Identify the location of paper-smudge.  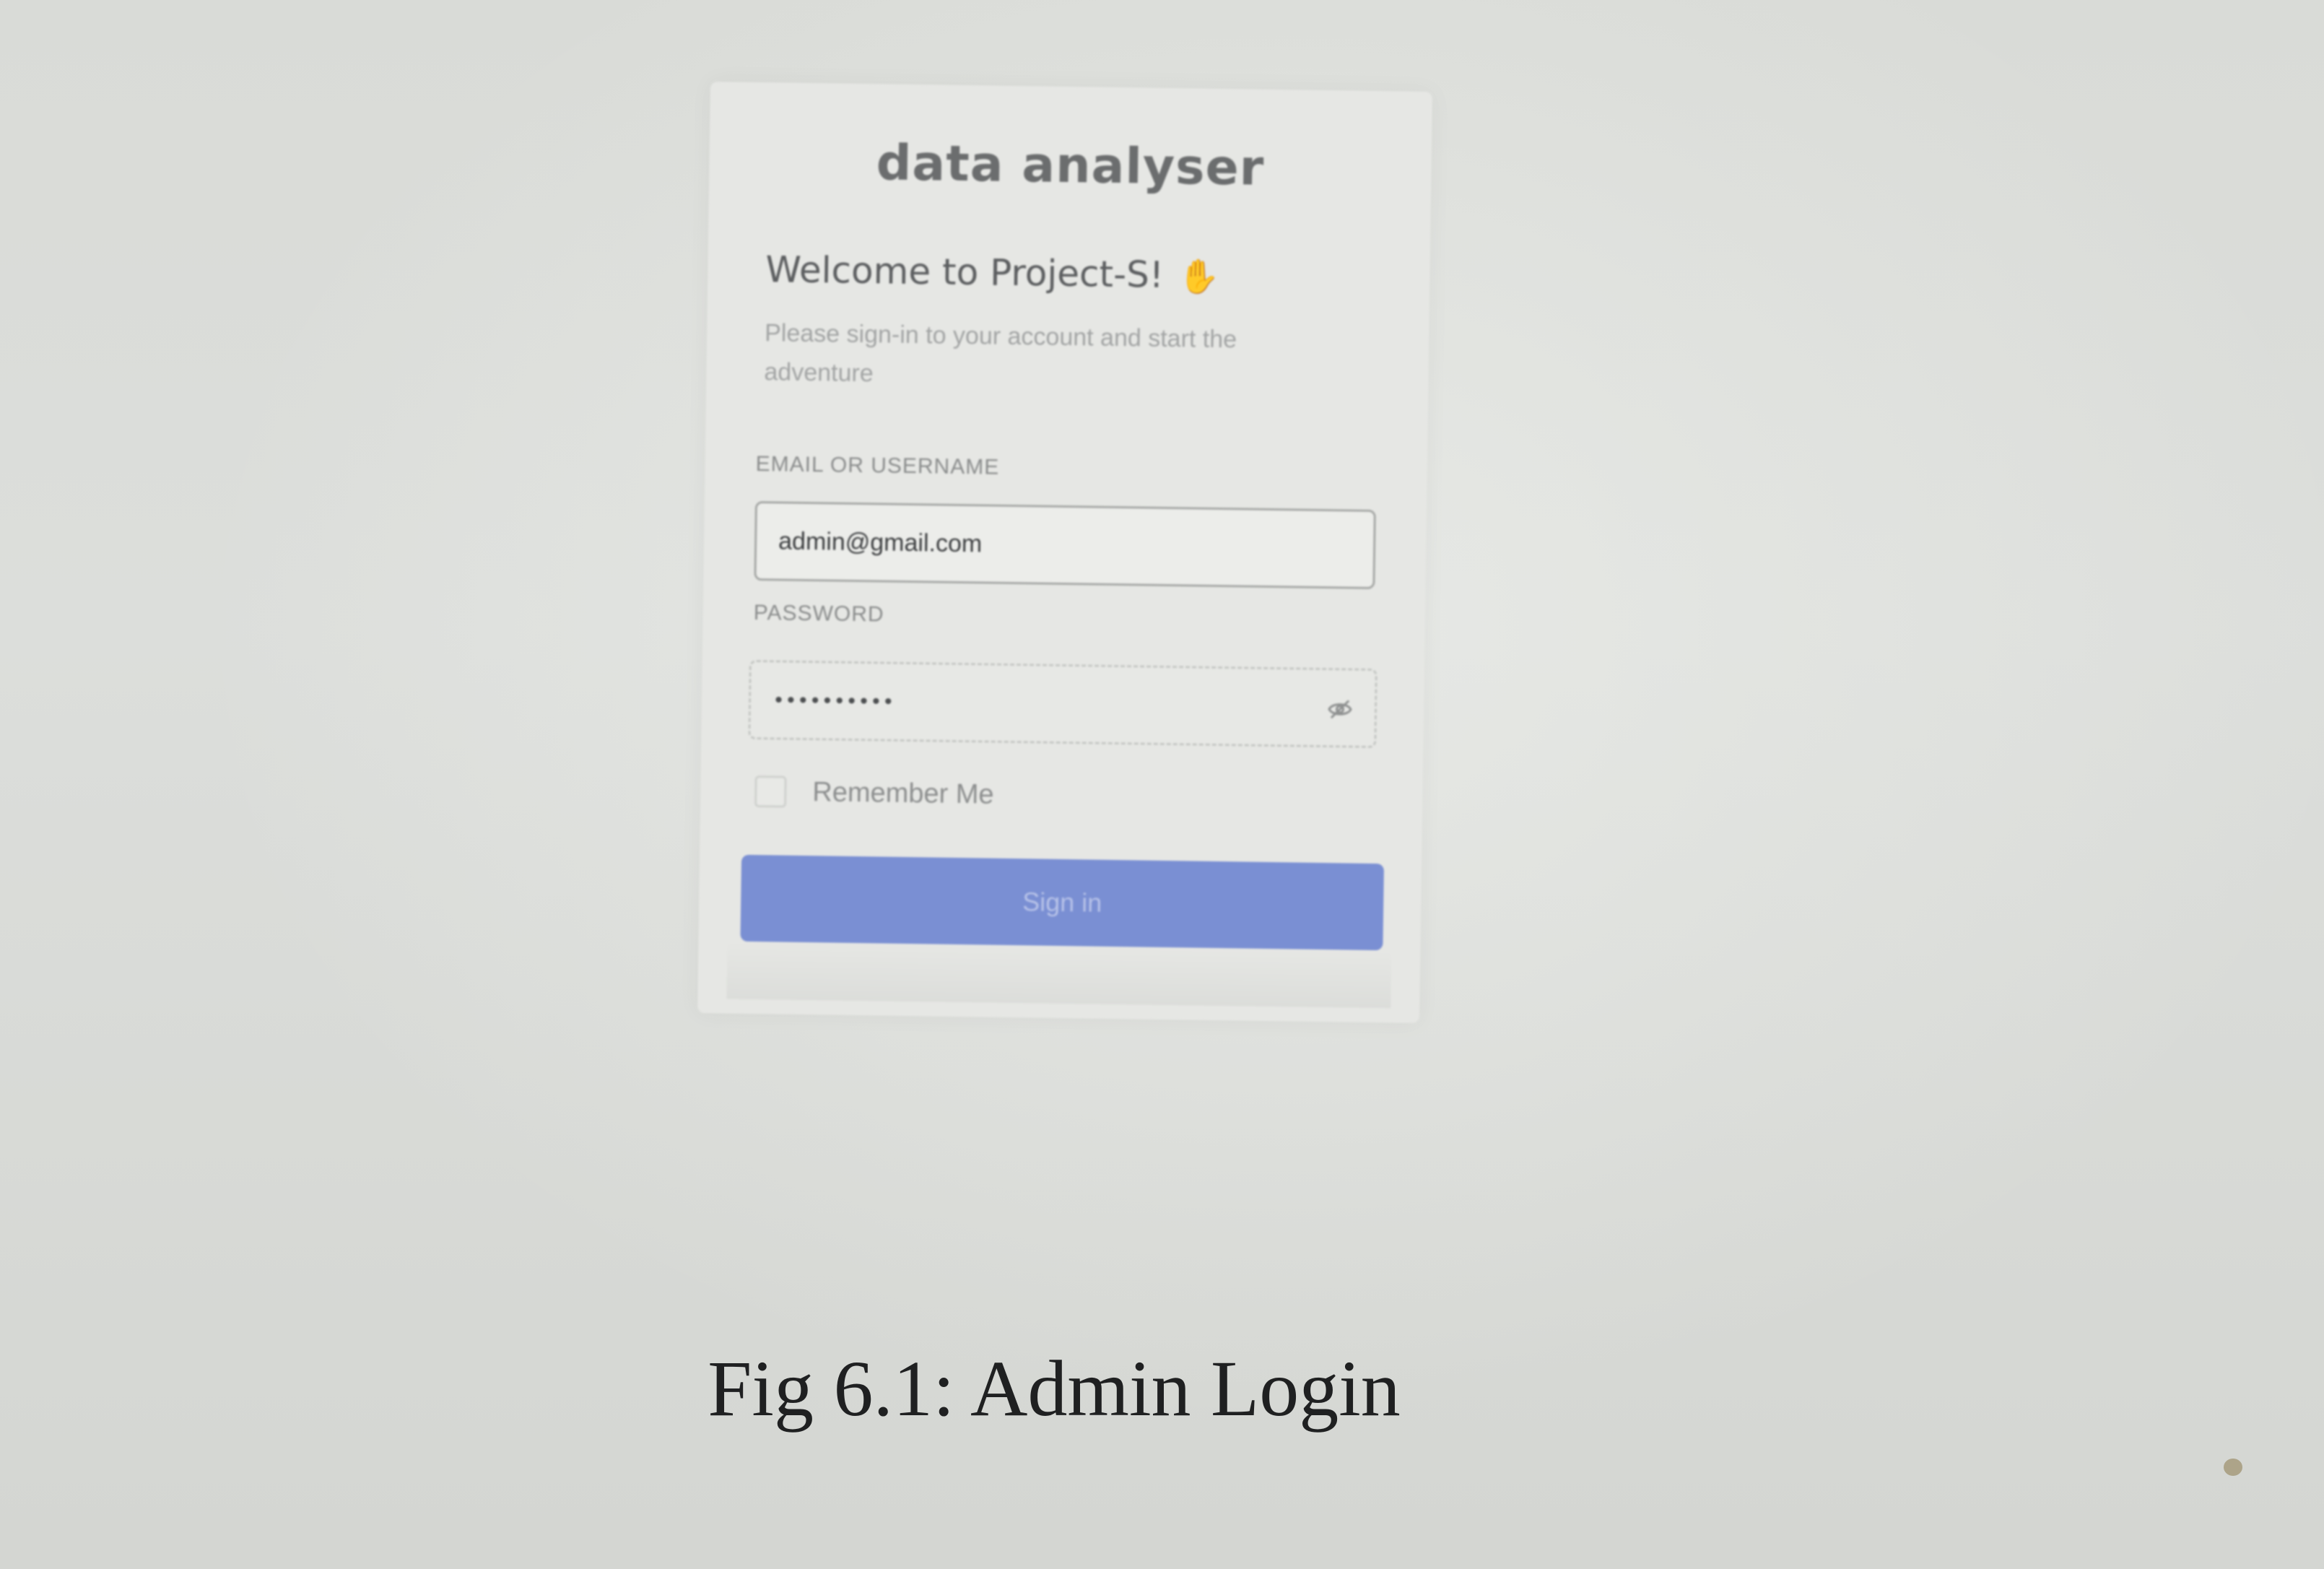
(2233, 1467).